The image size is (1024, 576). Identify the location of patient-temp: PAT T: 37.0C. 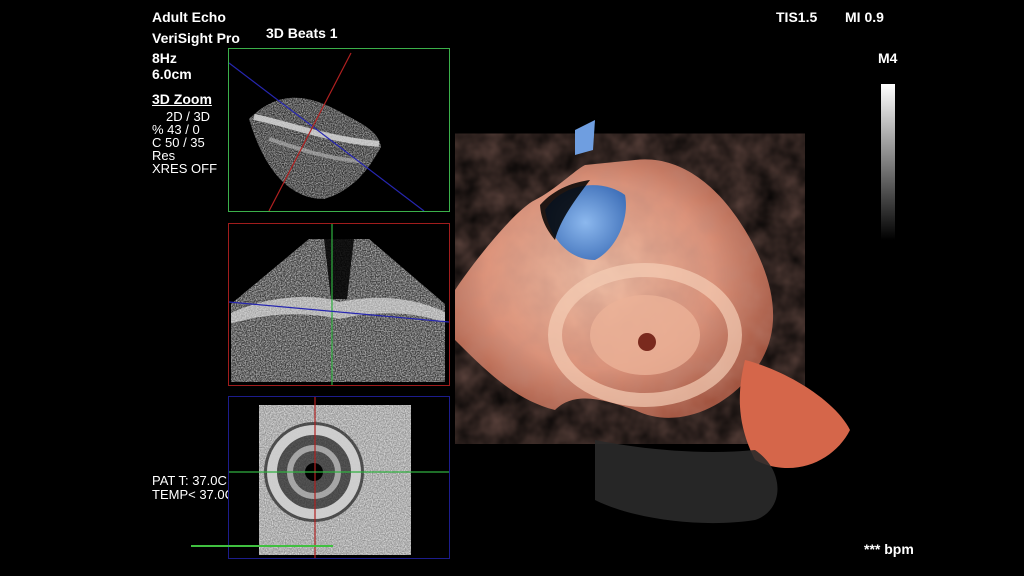
(189, 480).